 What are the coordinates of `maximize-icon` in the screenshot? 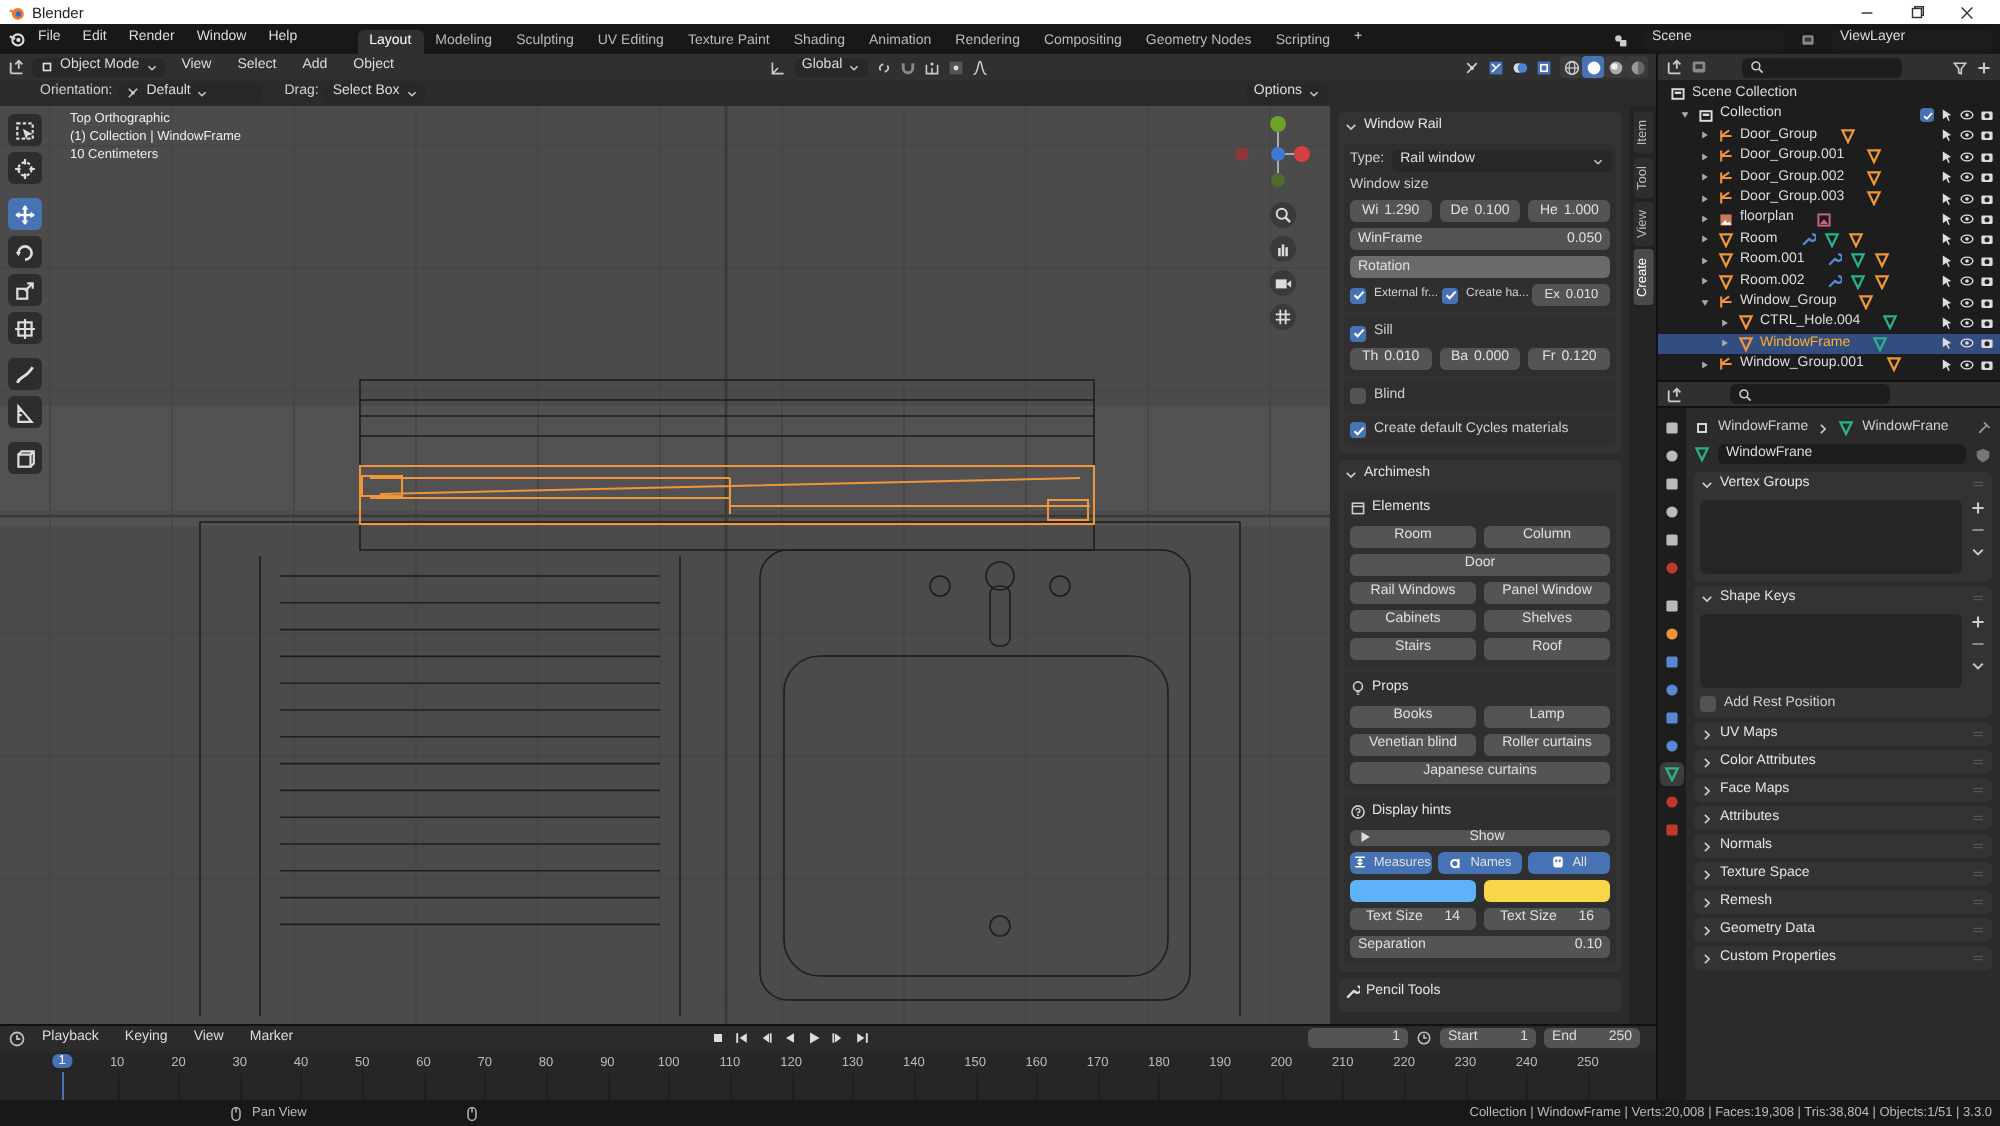 It's located at (1917, 12).